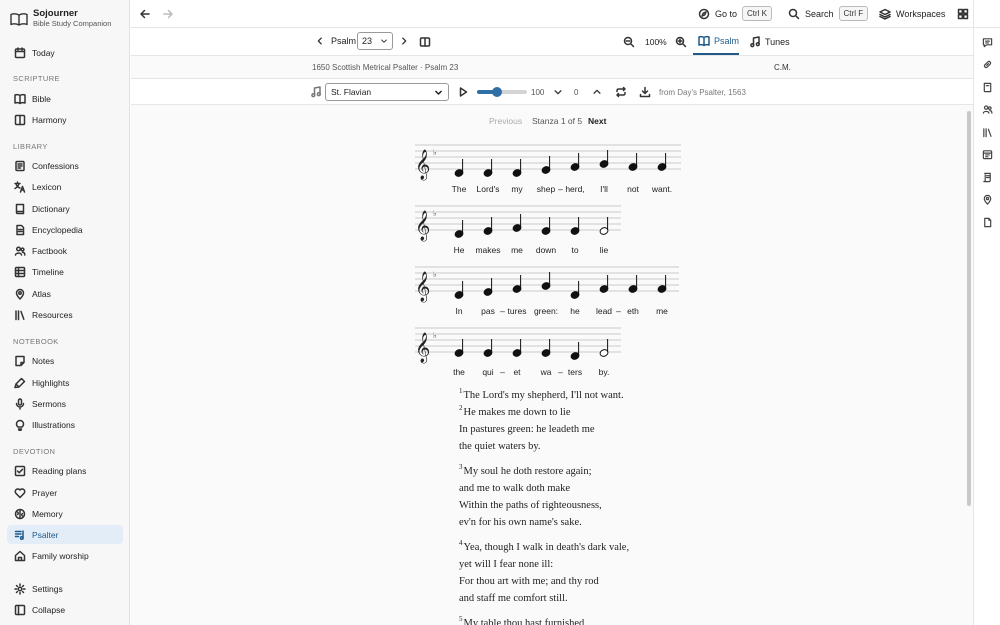  What do you see at coordinates (375, 41) in the screenshot?
I see `chapter-select: 23` at bounding box center [375, 41].